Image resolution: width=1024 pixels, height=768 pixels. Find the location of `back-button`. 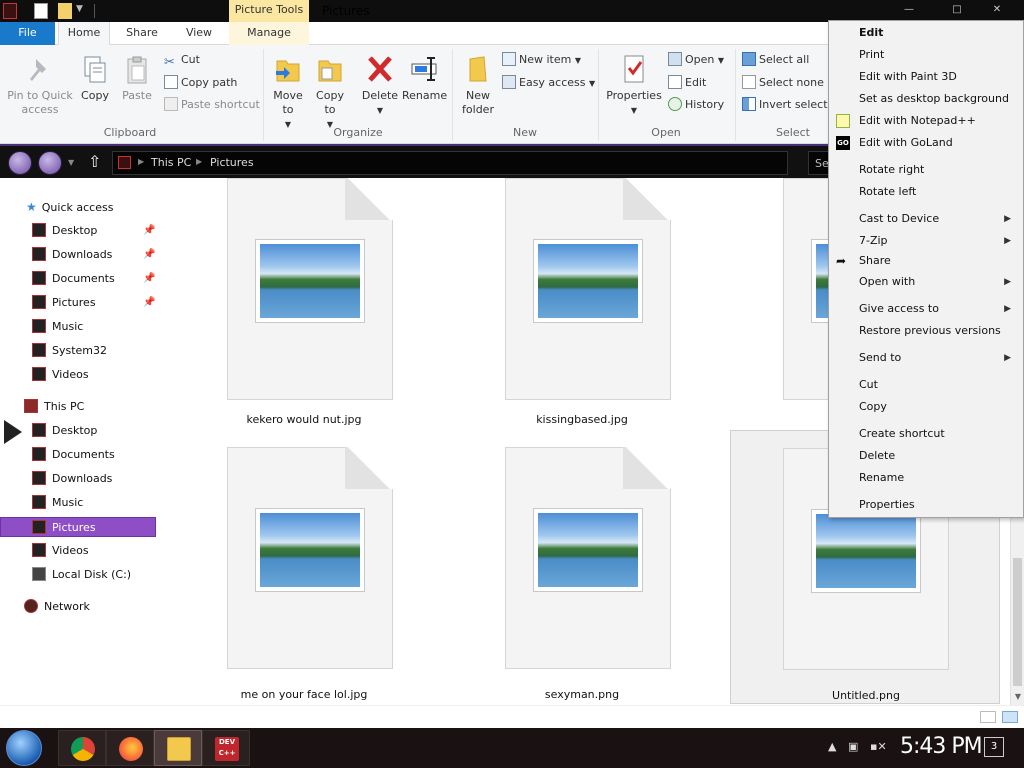

back-button is located at coordinates (20, 163).